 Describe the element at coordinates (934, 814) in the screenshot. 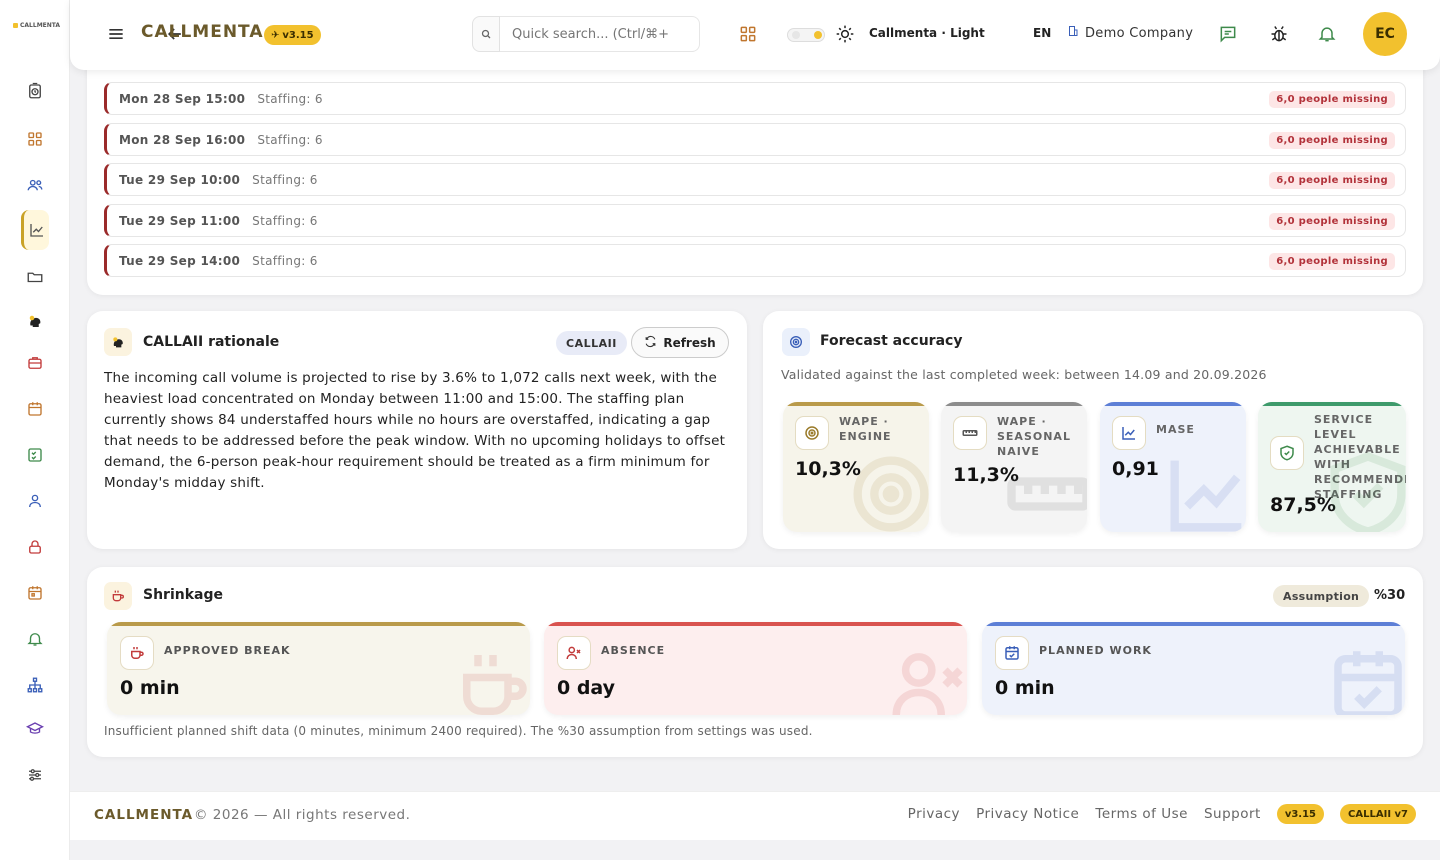

I see `footer-link-privacy: Privacy` at that location.